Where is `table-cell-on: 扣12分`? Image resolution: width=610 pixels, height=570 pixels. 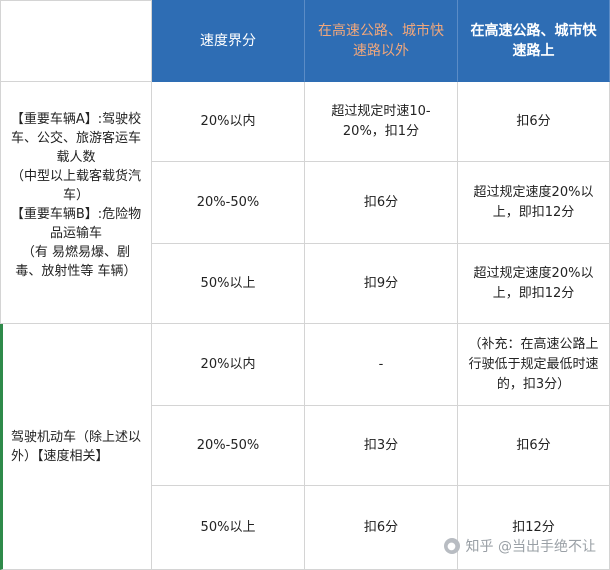
table-cell-on: 扣12分 is located at coordinates (534, 528).